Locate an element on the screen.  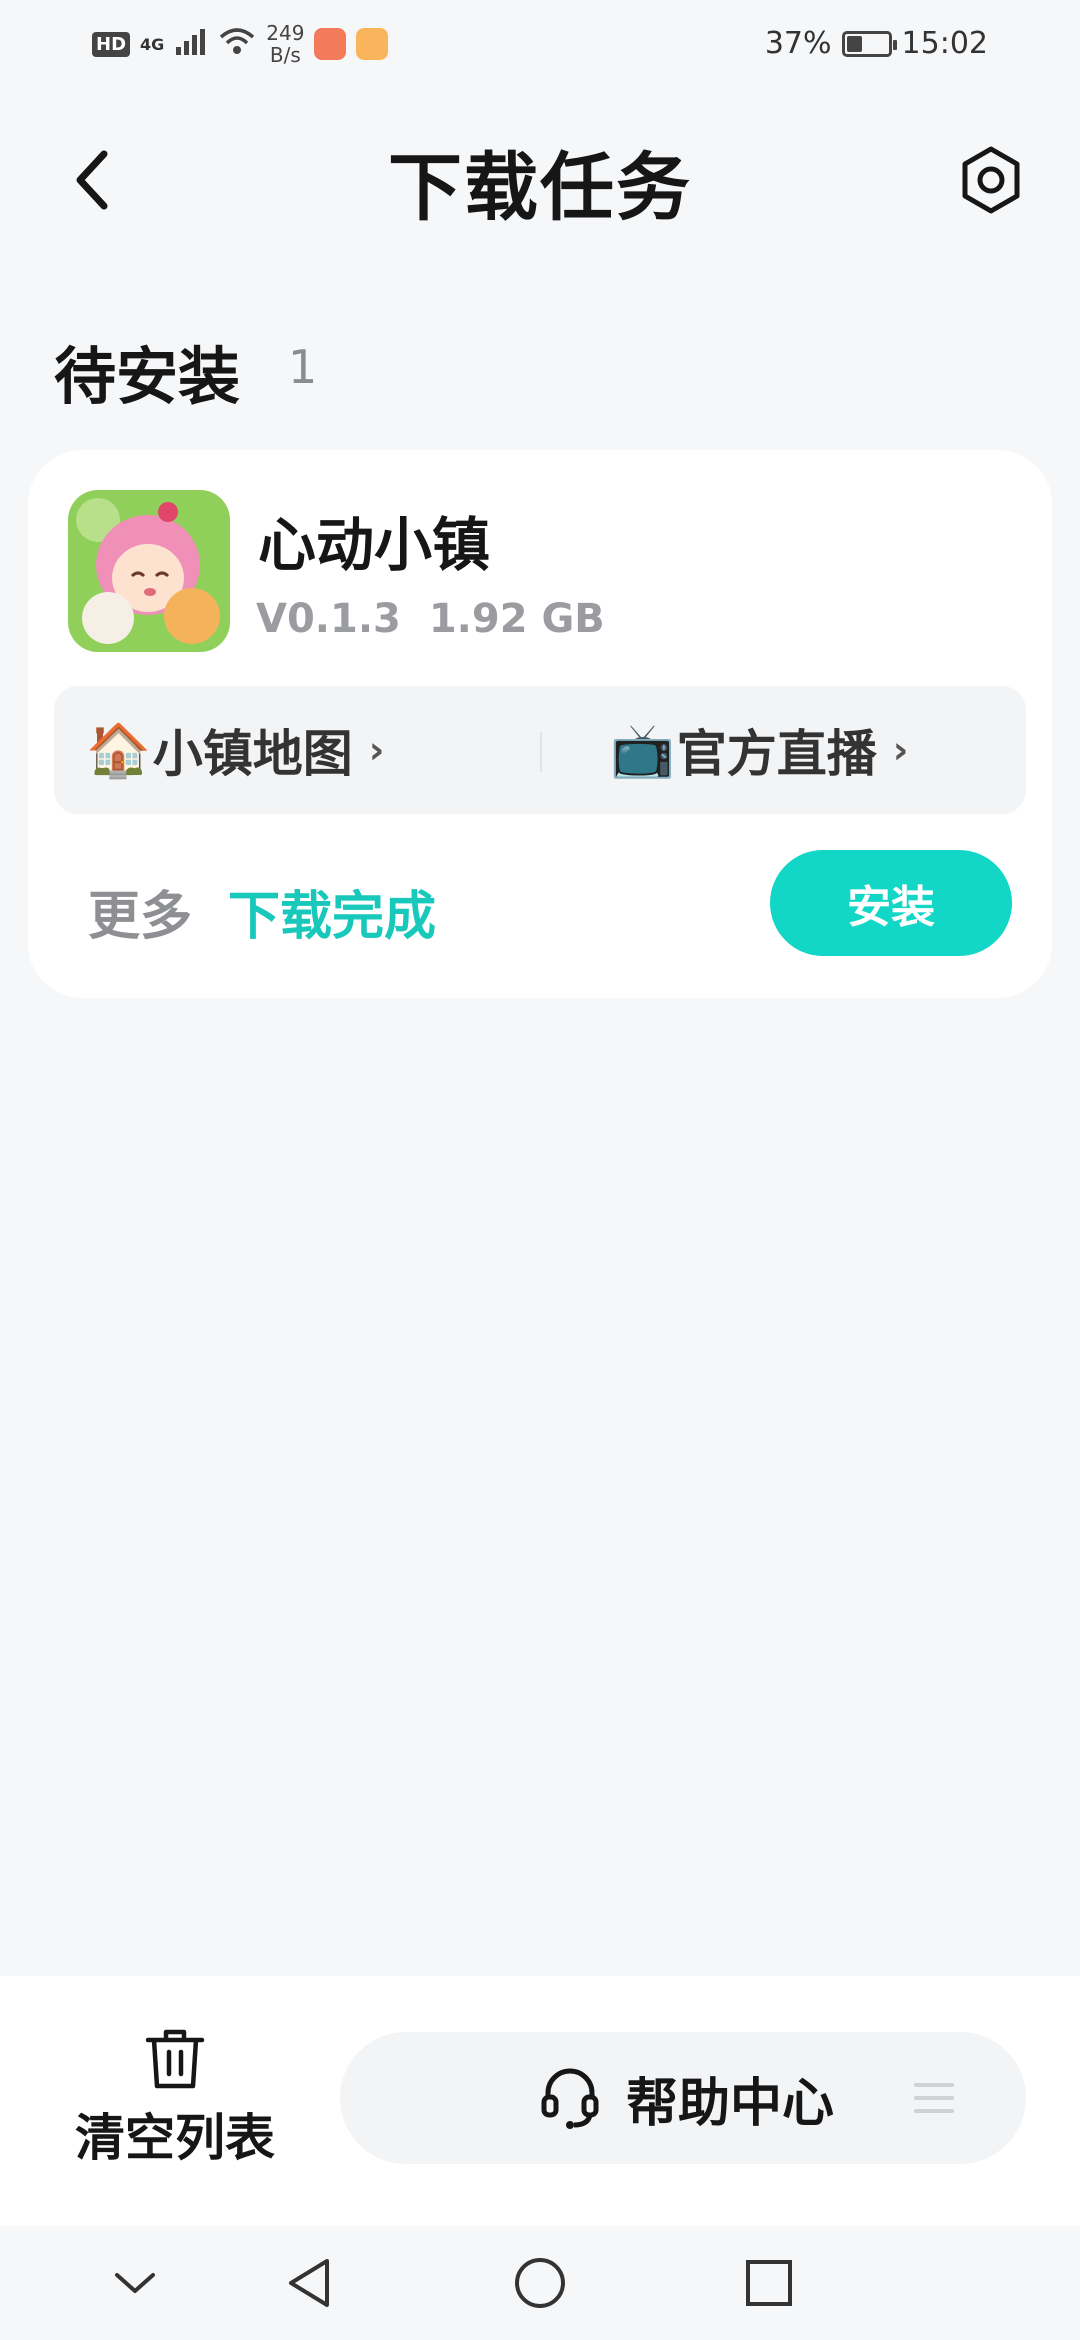
help-center-content: 帮助中心 is located at coordinates (687, 2098).